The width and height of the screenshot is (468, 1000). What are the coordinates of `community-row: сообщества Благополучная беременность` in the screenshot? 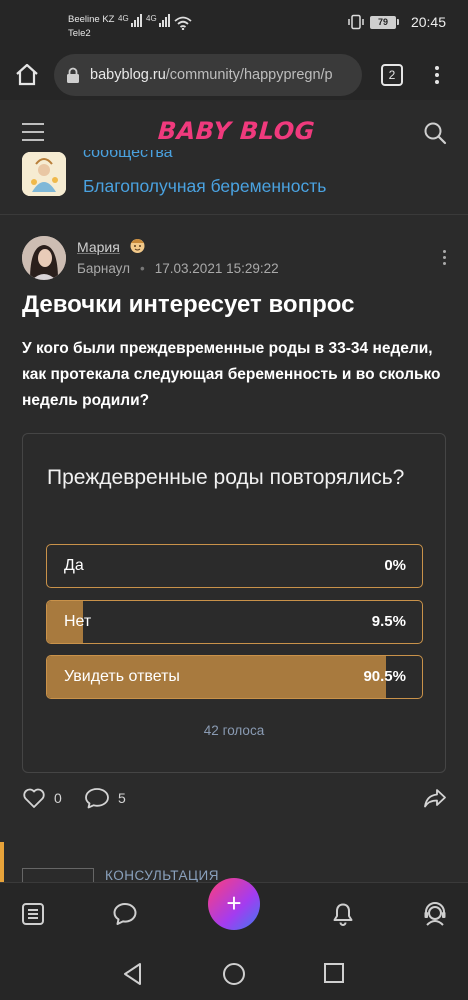 It's located at (234, 179).